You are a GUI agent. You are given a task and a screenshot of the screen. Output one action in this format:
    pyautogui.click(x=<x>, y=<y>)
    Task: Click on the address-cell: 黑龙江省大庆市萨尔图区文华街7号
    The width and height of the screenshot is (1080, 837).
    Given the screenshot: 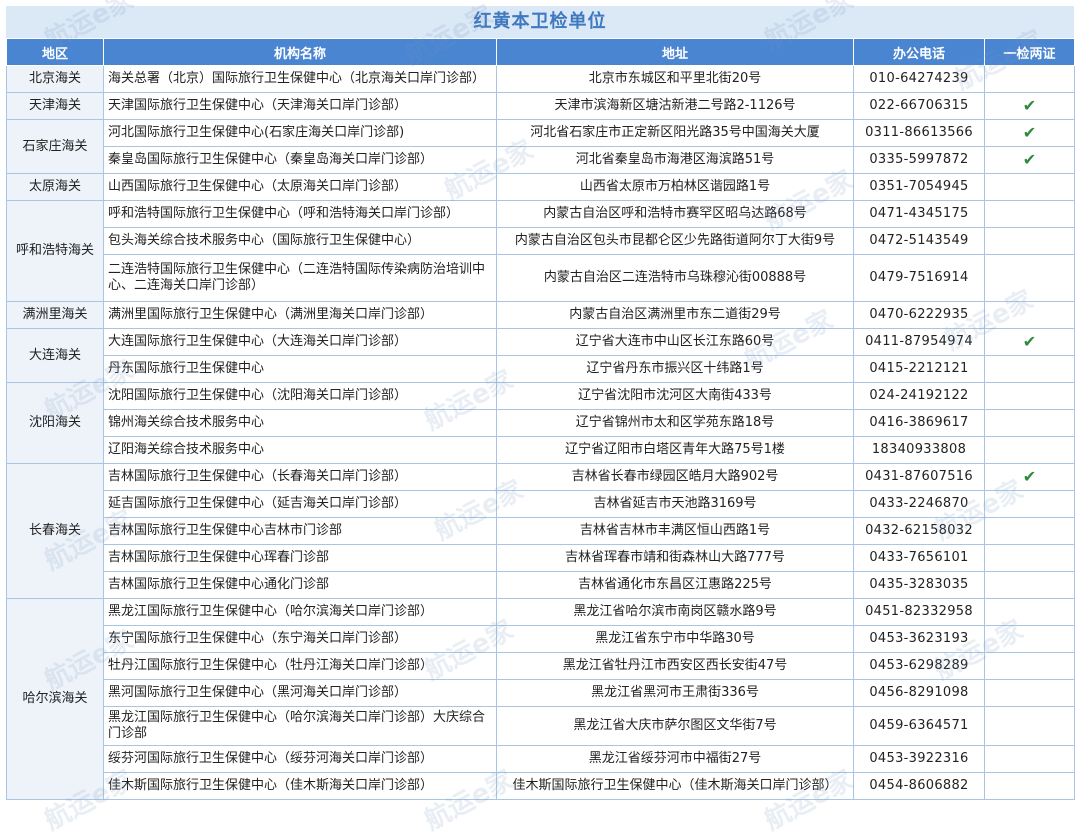 What is the action you would take?
    pyautogui.click(x=675, y=726)
    